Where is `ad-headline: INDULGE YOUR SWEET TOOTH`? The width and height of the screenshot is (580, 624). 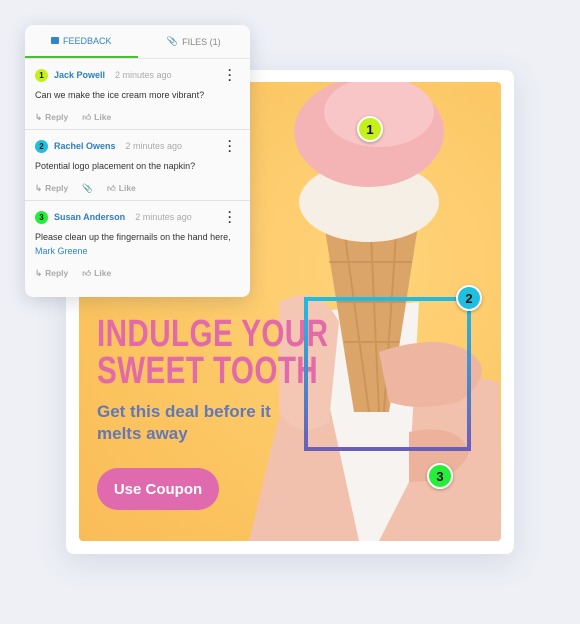
ad-headline: INDULGE YOUR SWEET TOOTH is located at coordinates (213, 352).